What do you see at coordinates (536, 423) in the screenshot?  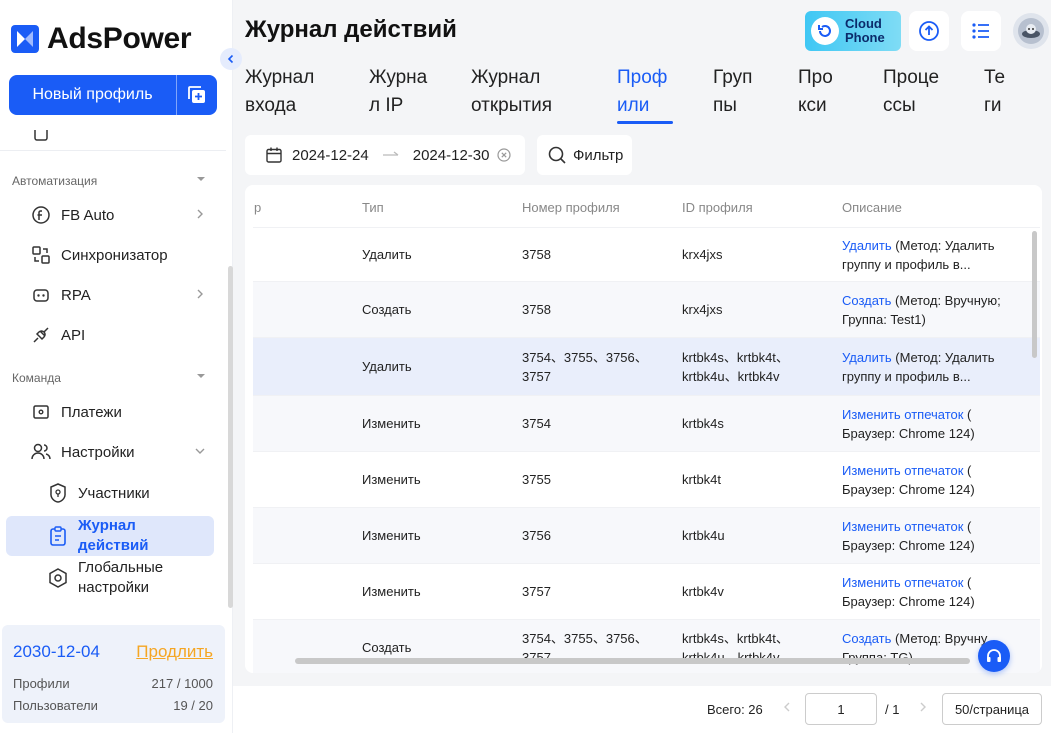 I see `profile-number-cell: 3754` at bounding box center [536, 423].